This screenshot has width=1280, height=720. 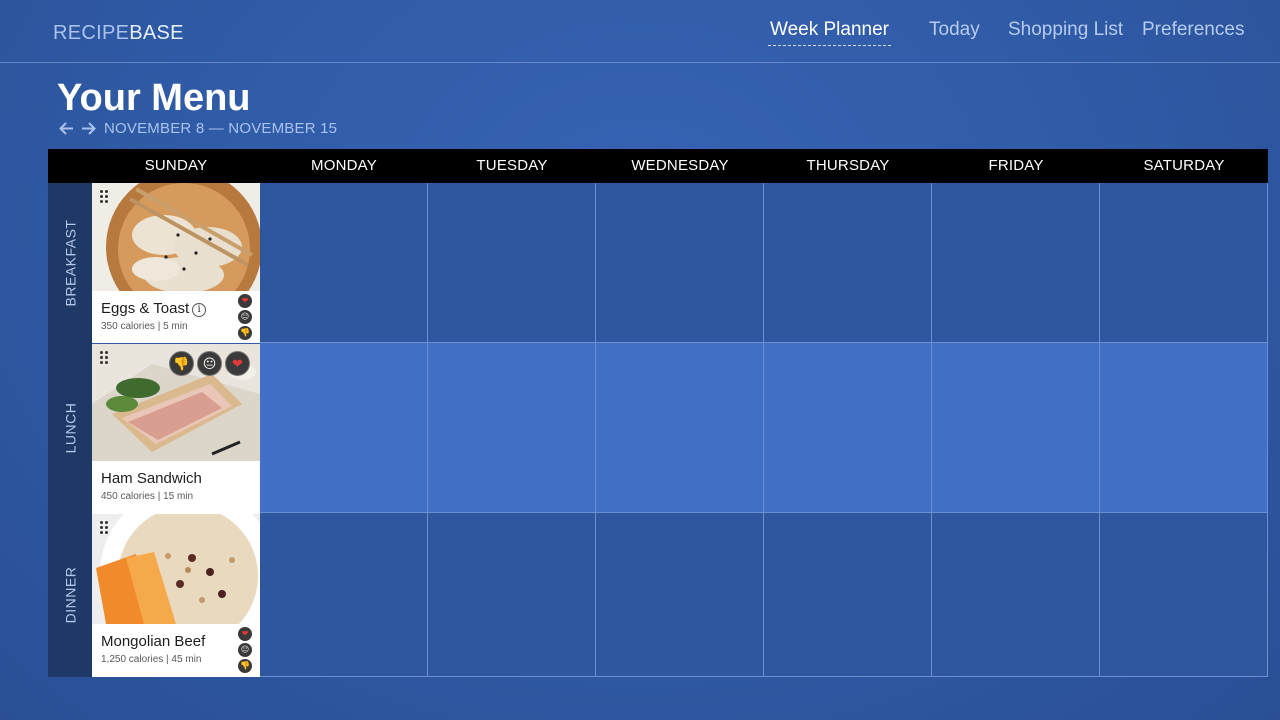 What do you see at coordinates (512, 595) in the screenshot?
I see `slot-tuesday-dinner` at bounding box center [512, 595].